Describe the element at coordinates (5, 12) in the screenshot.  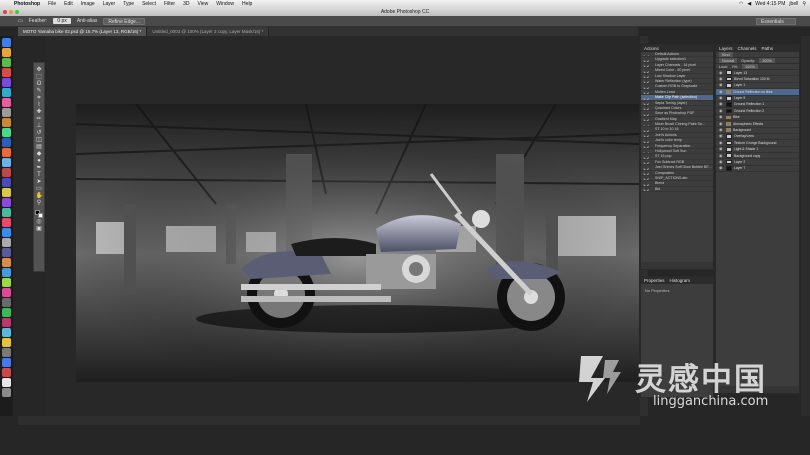
I see `close-window-icon` at that location.